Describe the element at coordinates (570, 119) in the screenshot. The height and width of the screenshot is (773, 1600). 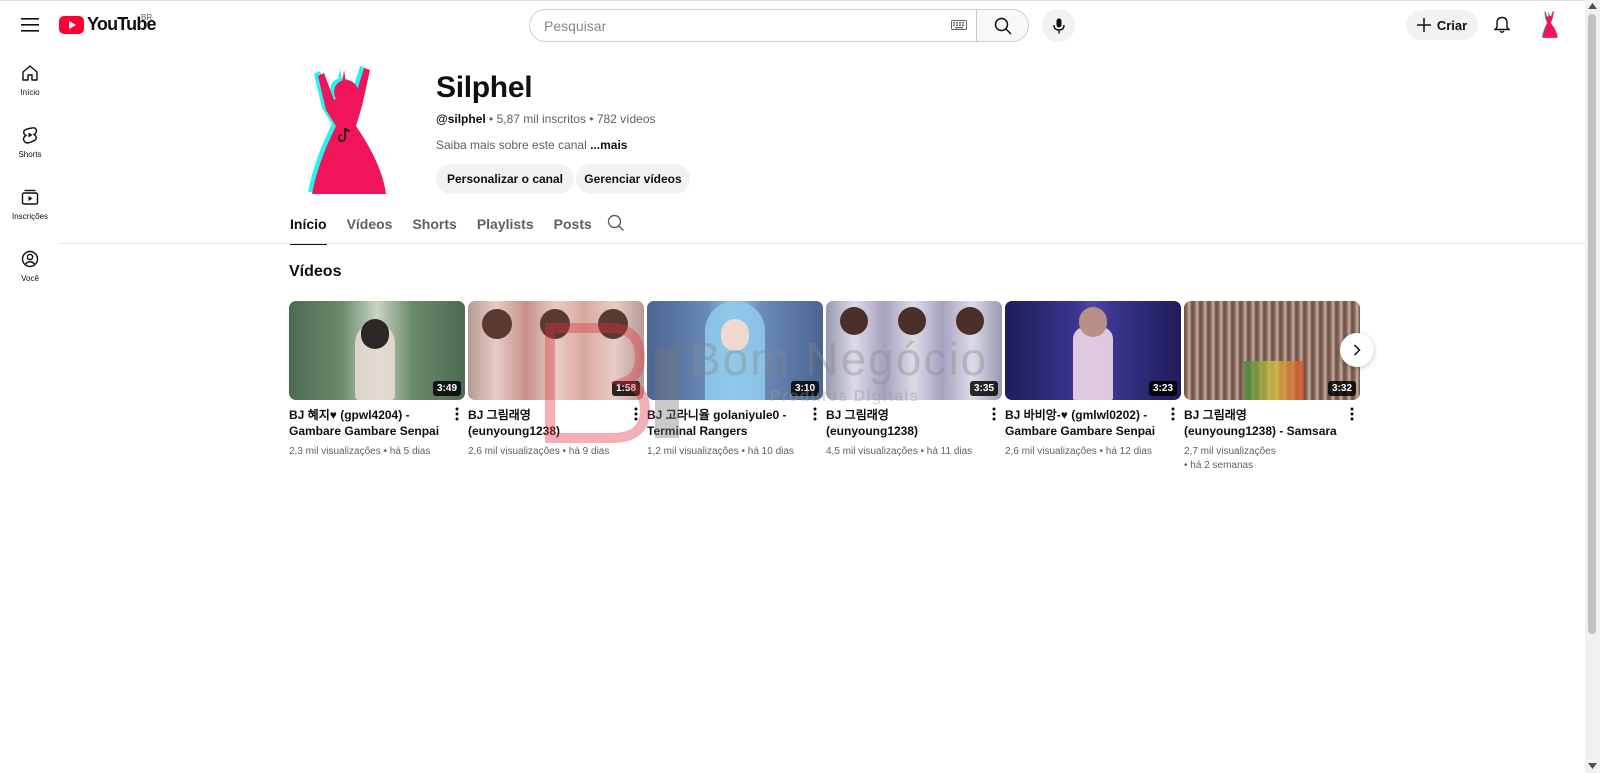
I see `channel-stats: • 5,87 mil inscritos • 782 vídeos` at that location.